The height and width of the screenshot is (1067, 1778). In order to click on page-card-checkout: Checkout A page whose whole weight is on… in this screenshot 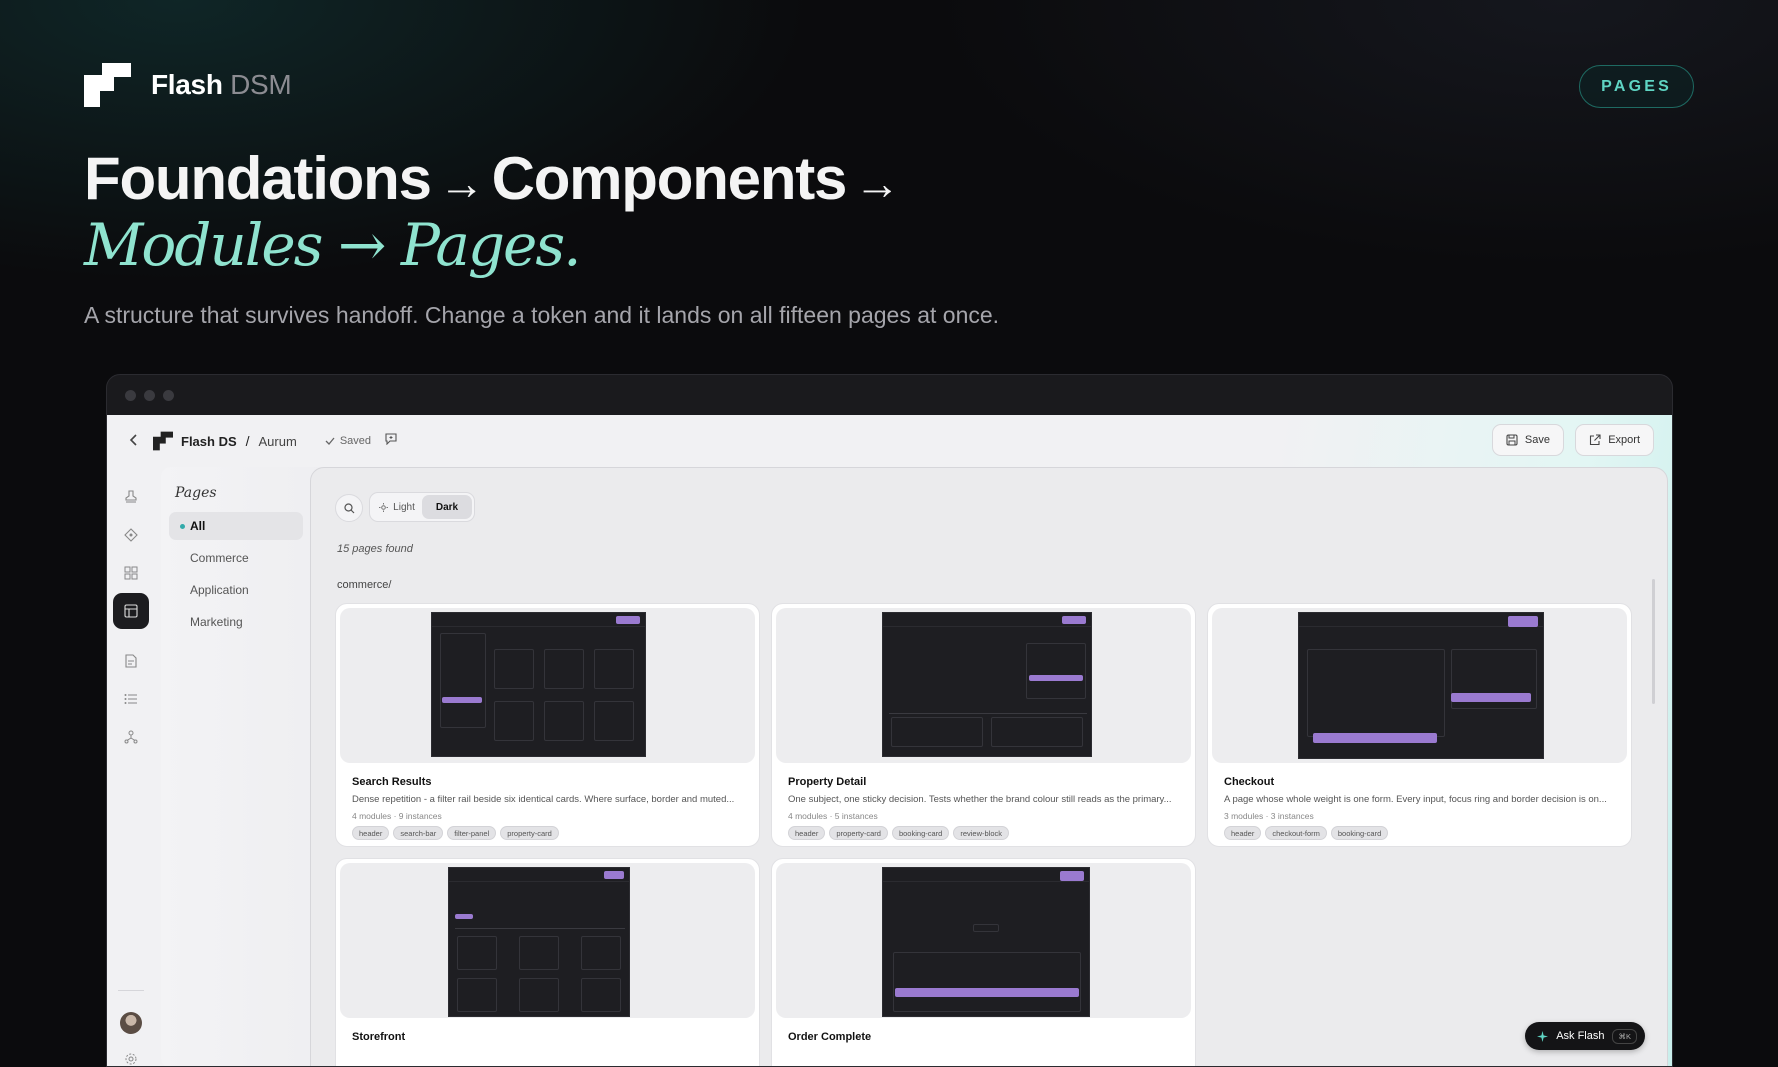, I will do `click(1419, 725)`.